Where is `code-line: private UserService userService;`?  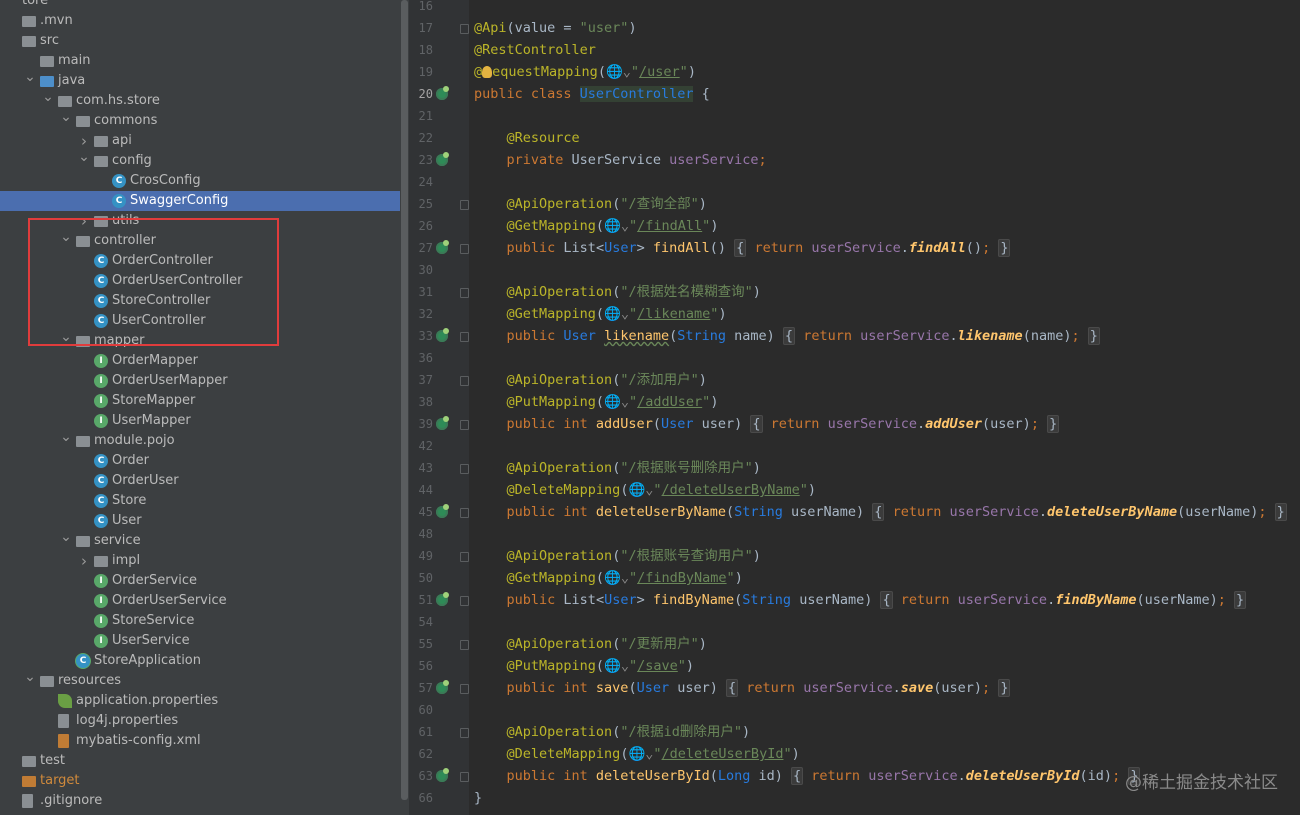 code-line: private UserService userService; is located at coordinates (620, 160).